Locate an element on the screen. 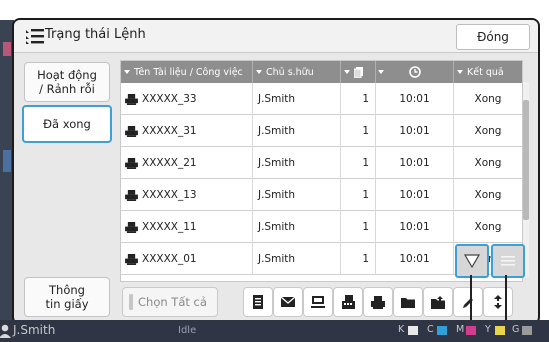 This screenshot has height=342, width=549. title-bar: Trạng thái Lệnh Đóng is located at coordinates (276, 36).